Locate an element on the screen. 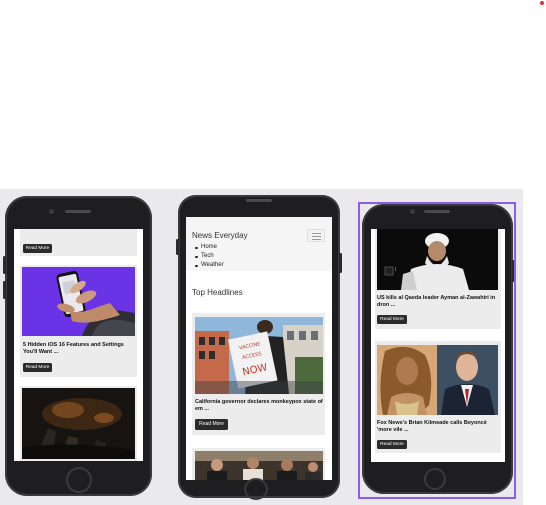 The image size is (546, 505). menu-toggle-button is located at coordinates (316, 235).